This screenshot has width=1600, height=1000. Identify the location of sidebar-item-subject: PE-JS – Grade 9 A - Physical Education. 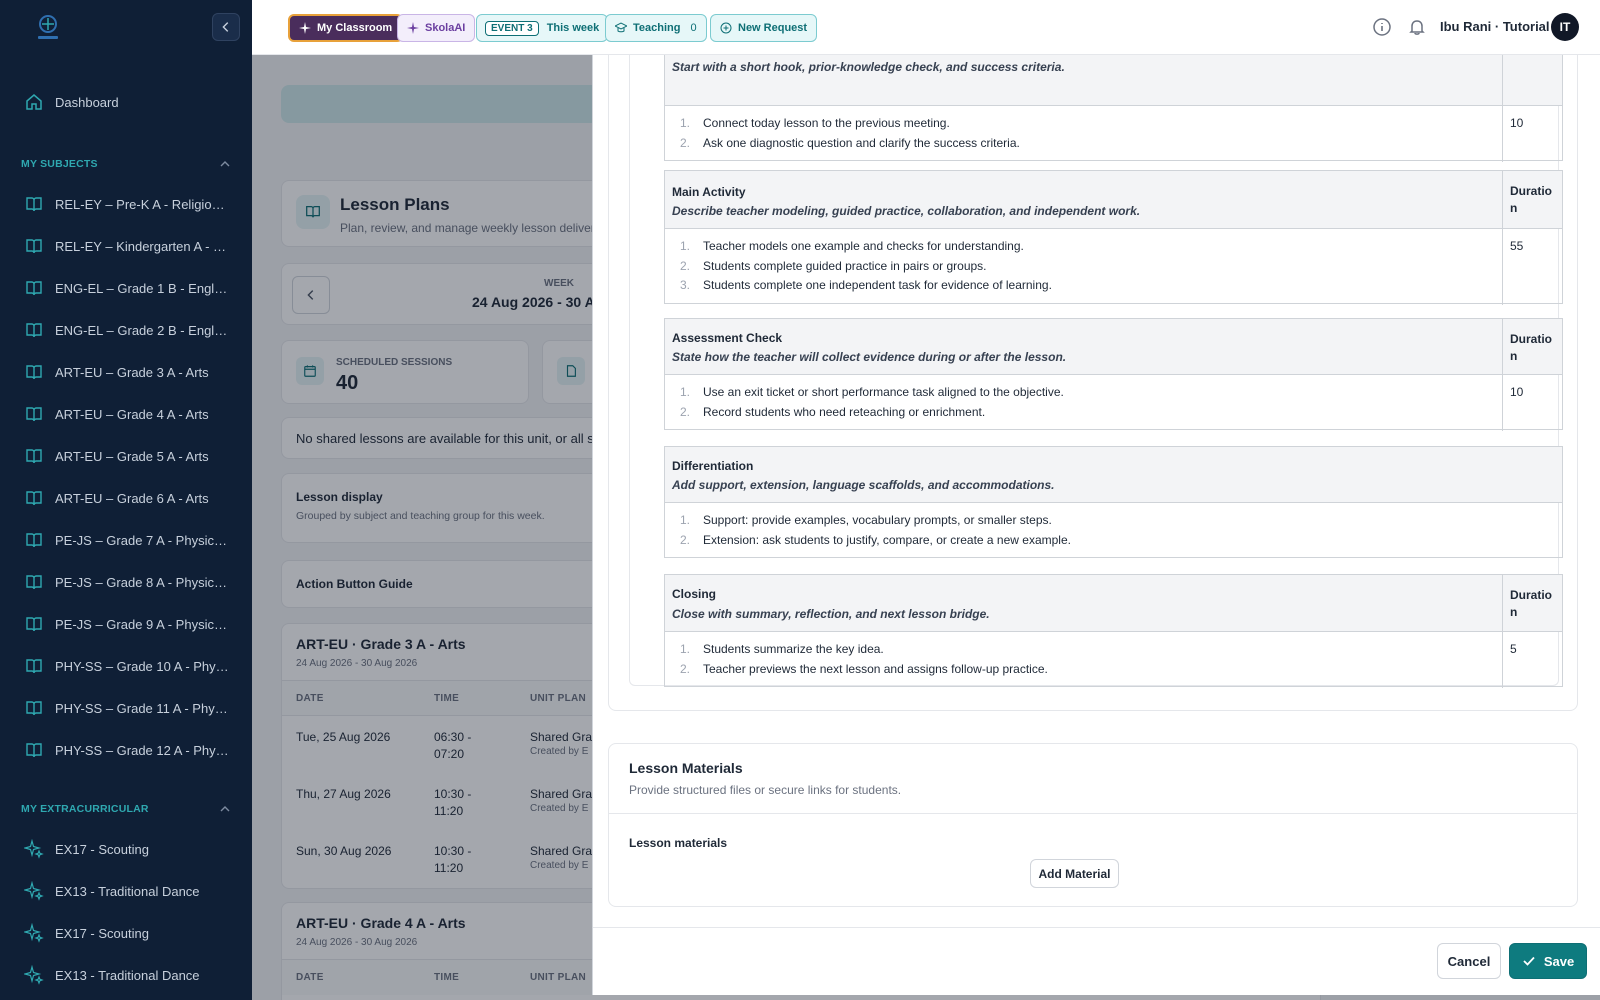
(126, 624).